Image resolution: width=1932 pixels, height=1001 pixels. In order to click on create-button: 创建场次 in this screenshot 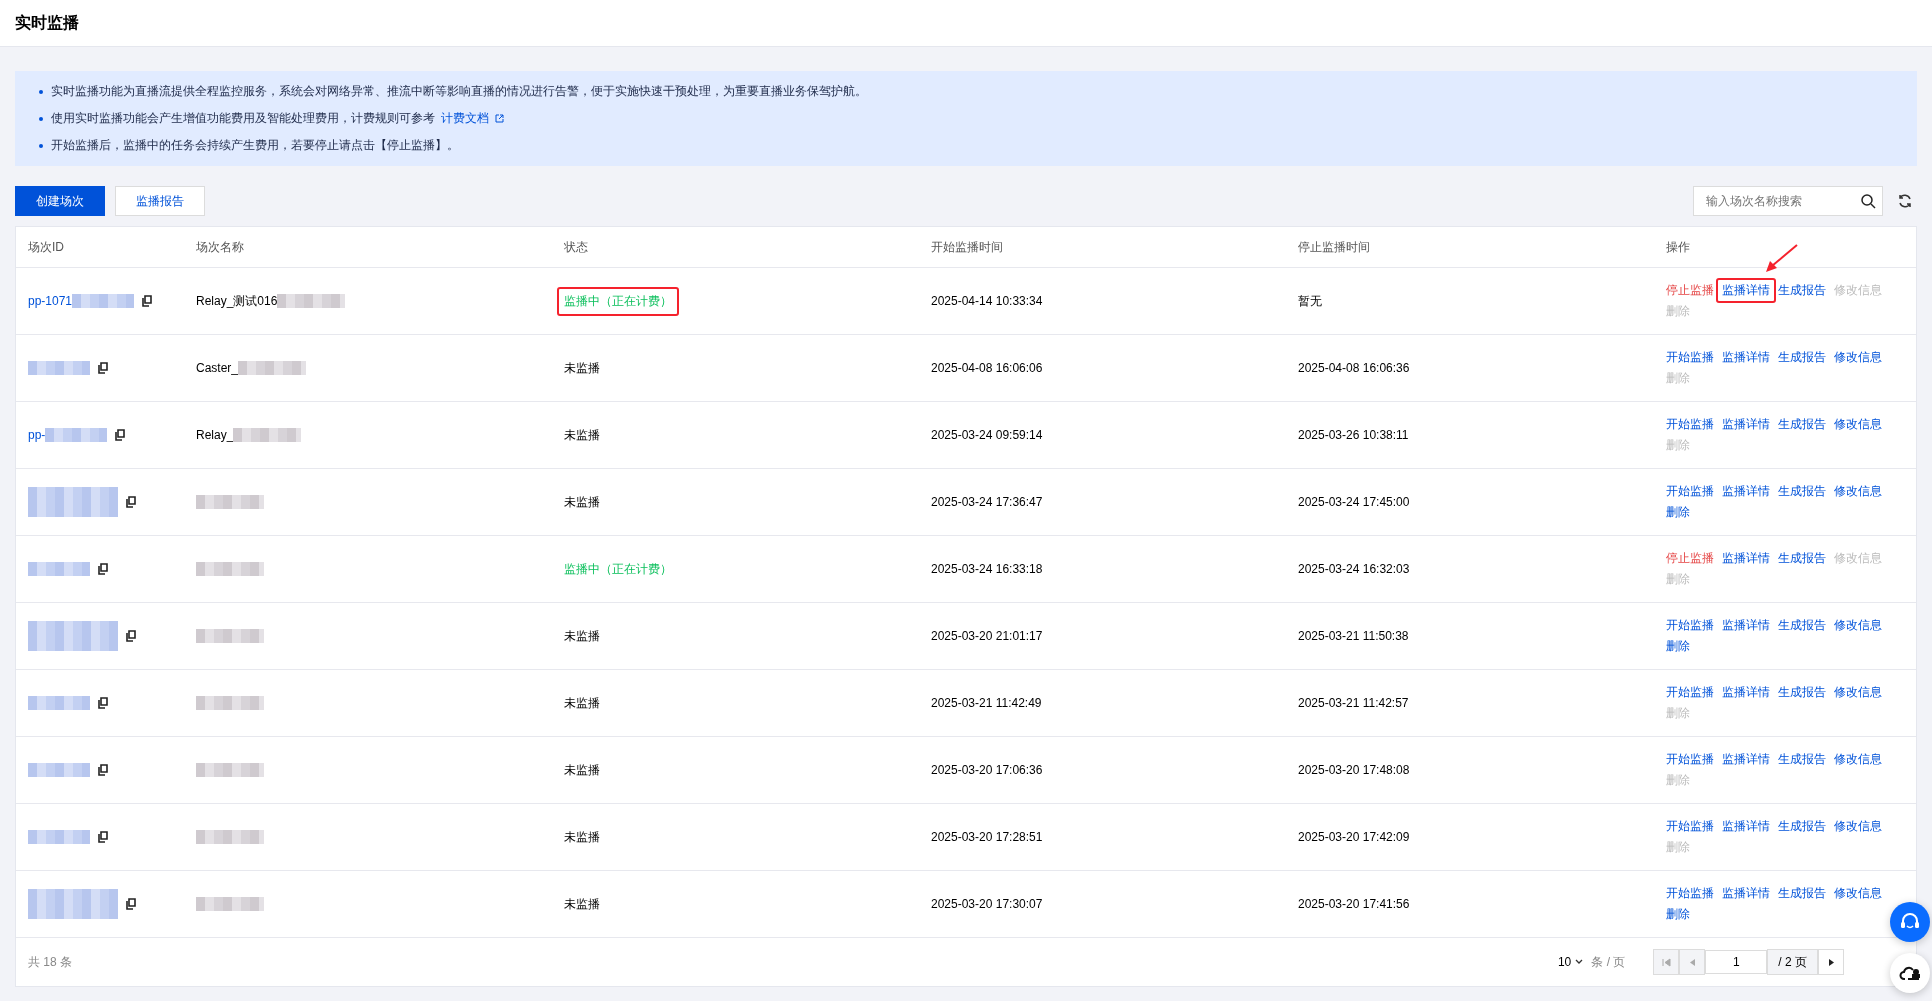, I will do `click(60, 201)`.